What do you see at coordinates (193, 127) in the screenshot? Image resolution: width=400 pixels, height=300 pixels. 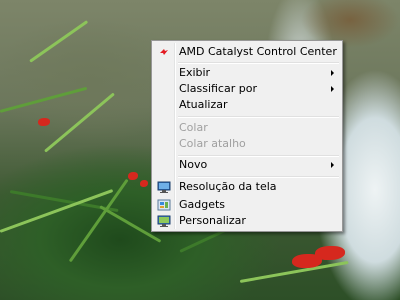 I see `menu-item-label: Colar` at bounding box center [193, 127].